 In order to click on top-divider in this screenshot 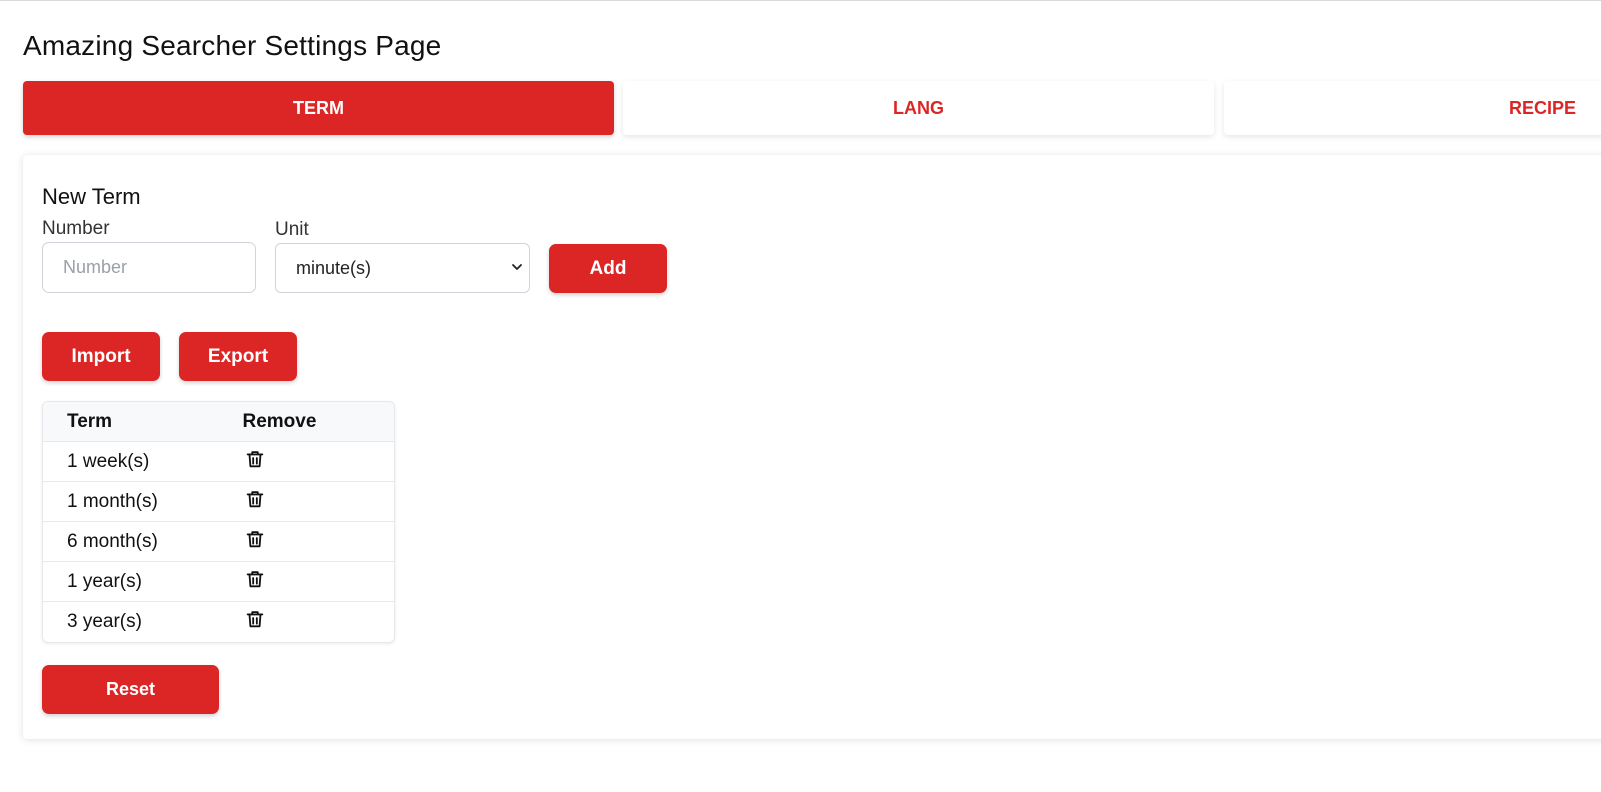, I will do `click(800, 0)`.